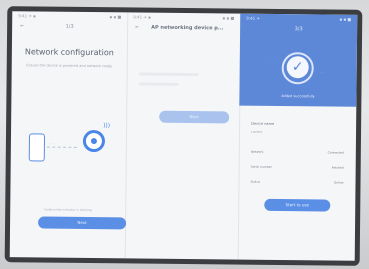 The image size is (369, 269). What do you see at coordinates (257, 131) in the screenshot?
I see `section-value: camera` at bounding box center [257, 131].